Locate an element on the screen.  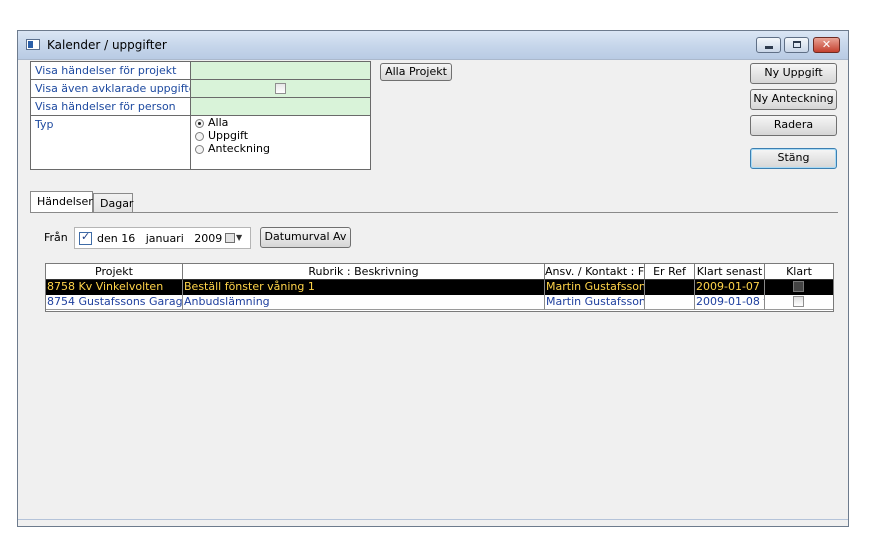
filter-row-project: Visa händelser för projekt is located at coordinates (200, 71).